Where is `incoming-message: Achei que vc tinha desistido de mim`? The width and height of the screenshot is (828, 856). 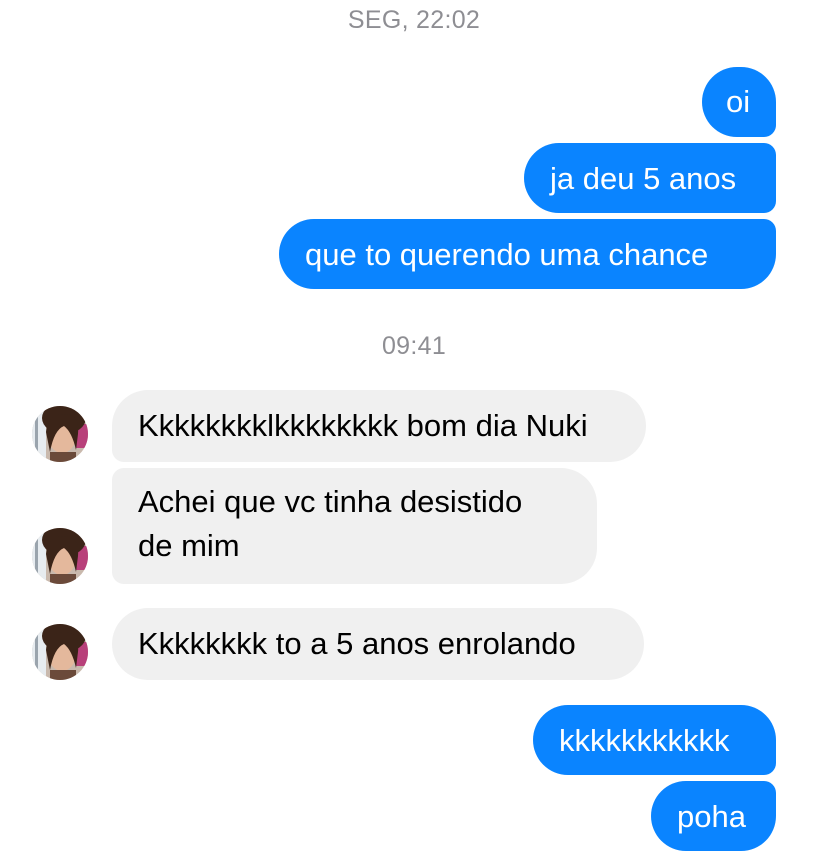 incoming-message: Achei que vc tinha desistido de mim is located at coordinates (354, 526).